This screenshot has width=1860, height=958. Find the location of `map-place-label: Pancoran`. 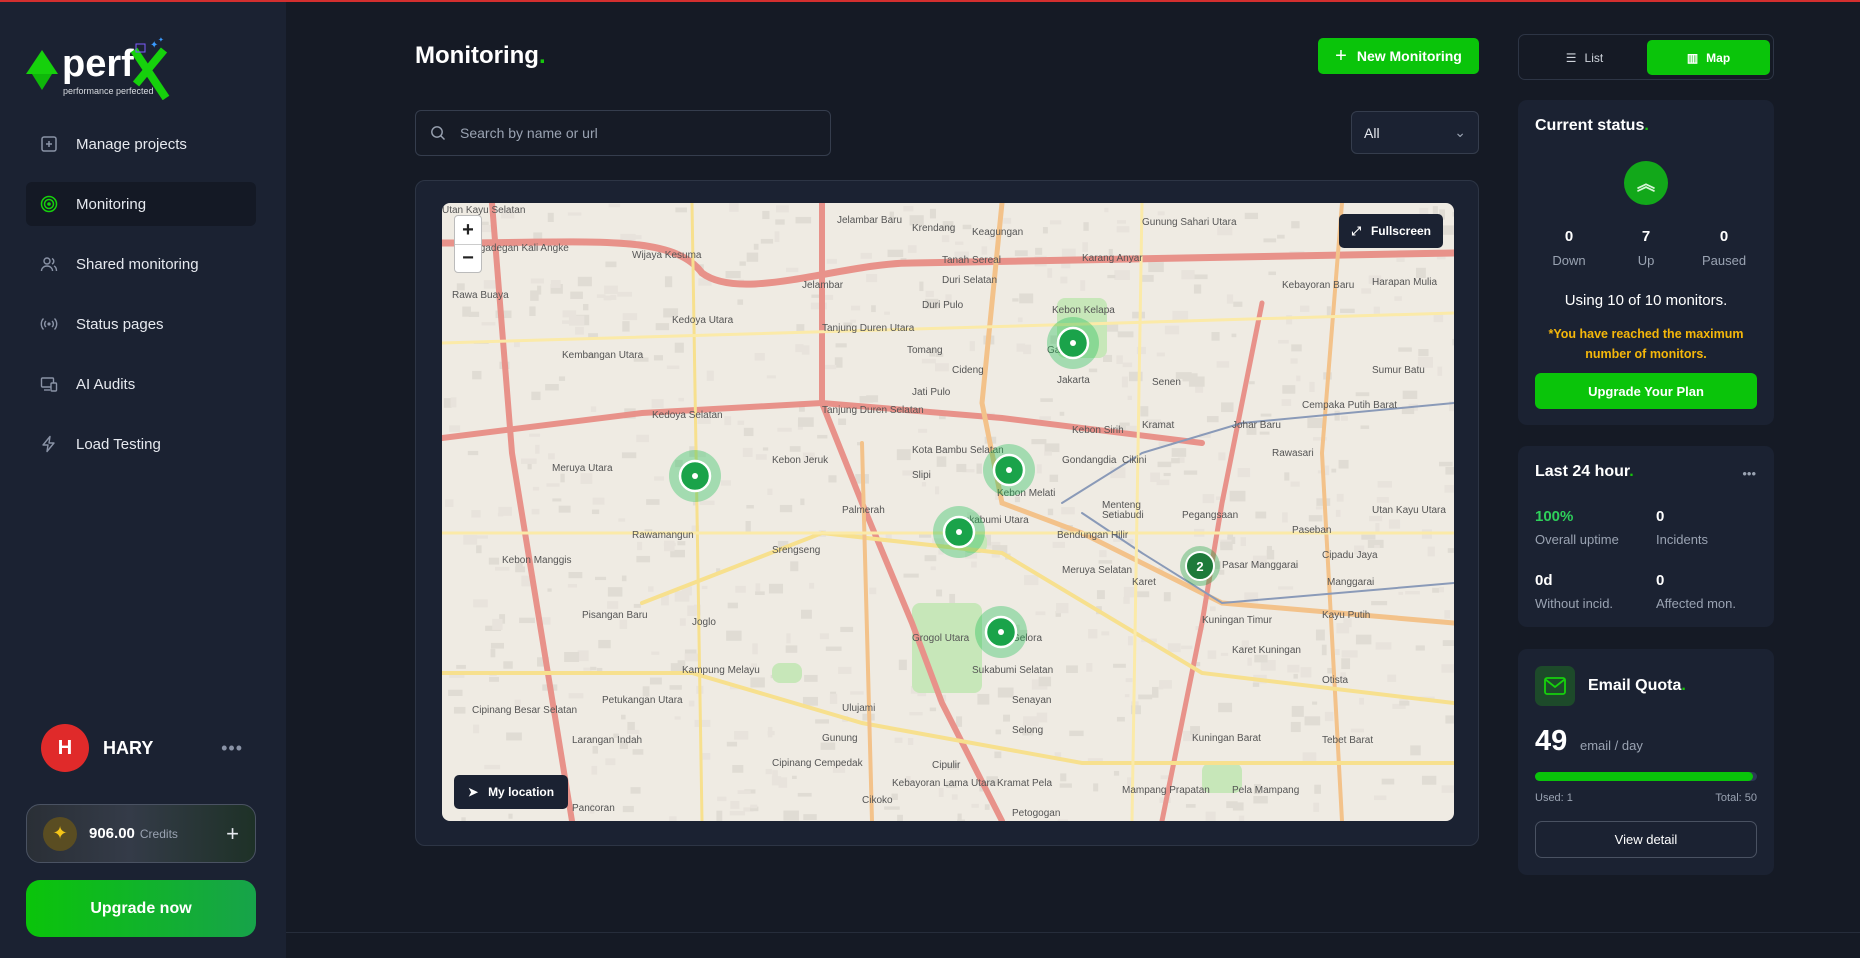

map-place-label: Pancoran is located at coordinates (593, 808).